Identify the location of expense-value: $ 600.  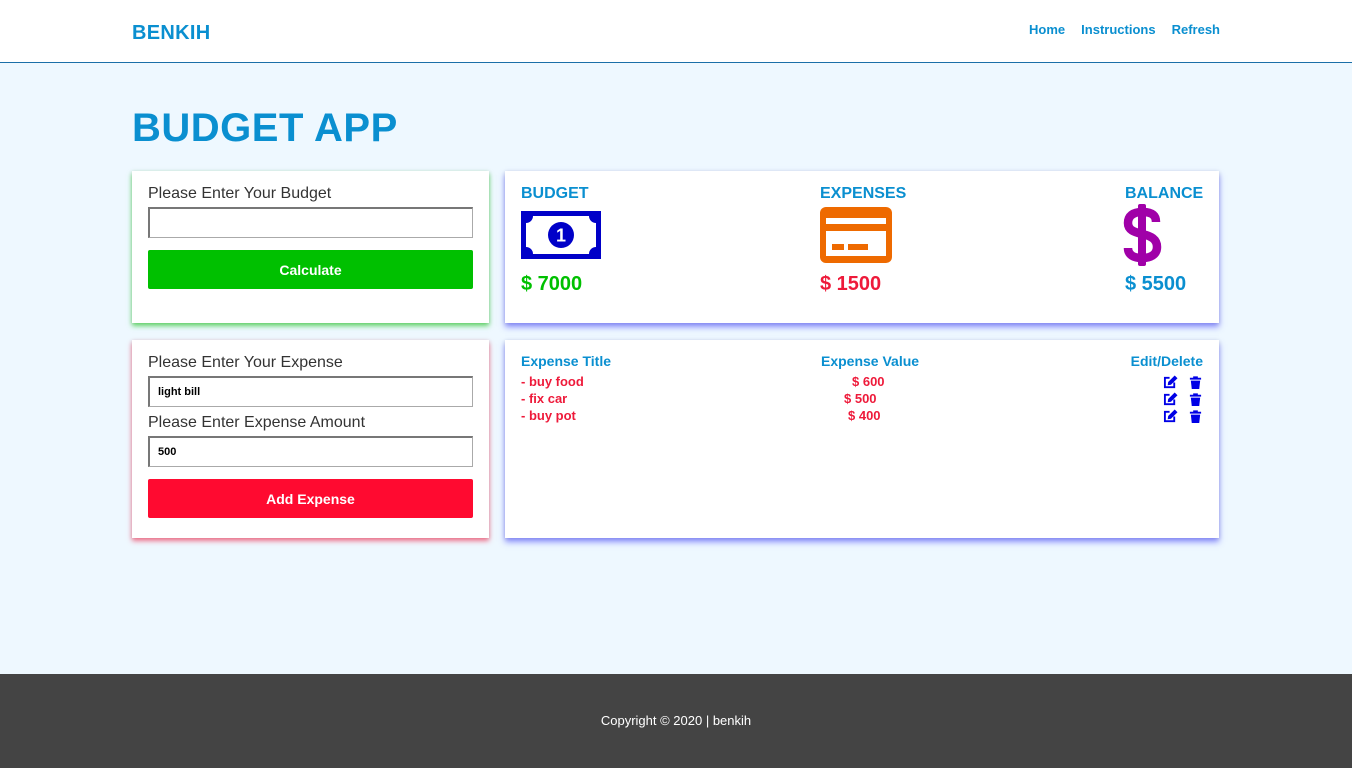
(868, 381).